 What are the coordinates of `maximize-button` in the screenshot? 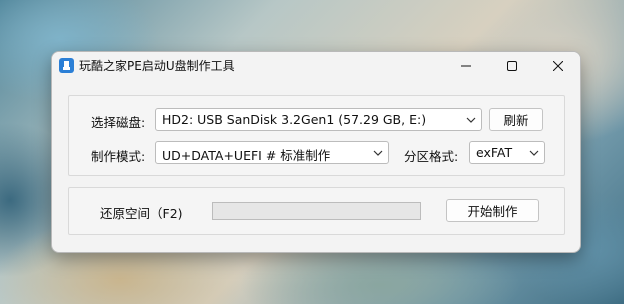 It's located at (512, 65).